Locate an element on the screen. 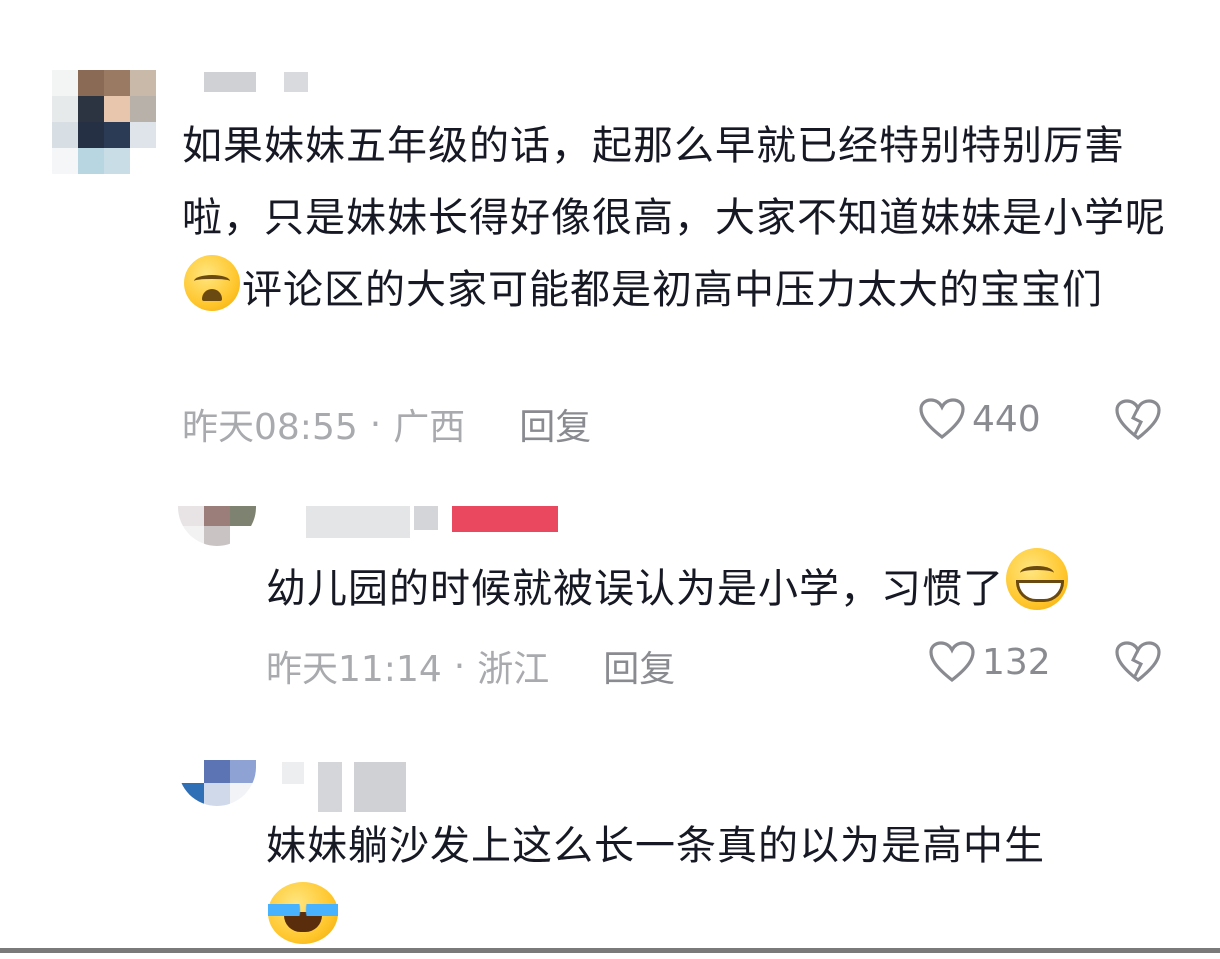 The height and width of the screenshot is (959, 1220). comment-meta: 昨天08:55 · 广西 回复 is located at coordinates (386, 424).